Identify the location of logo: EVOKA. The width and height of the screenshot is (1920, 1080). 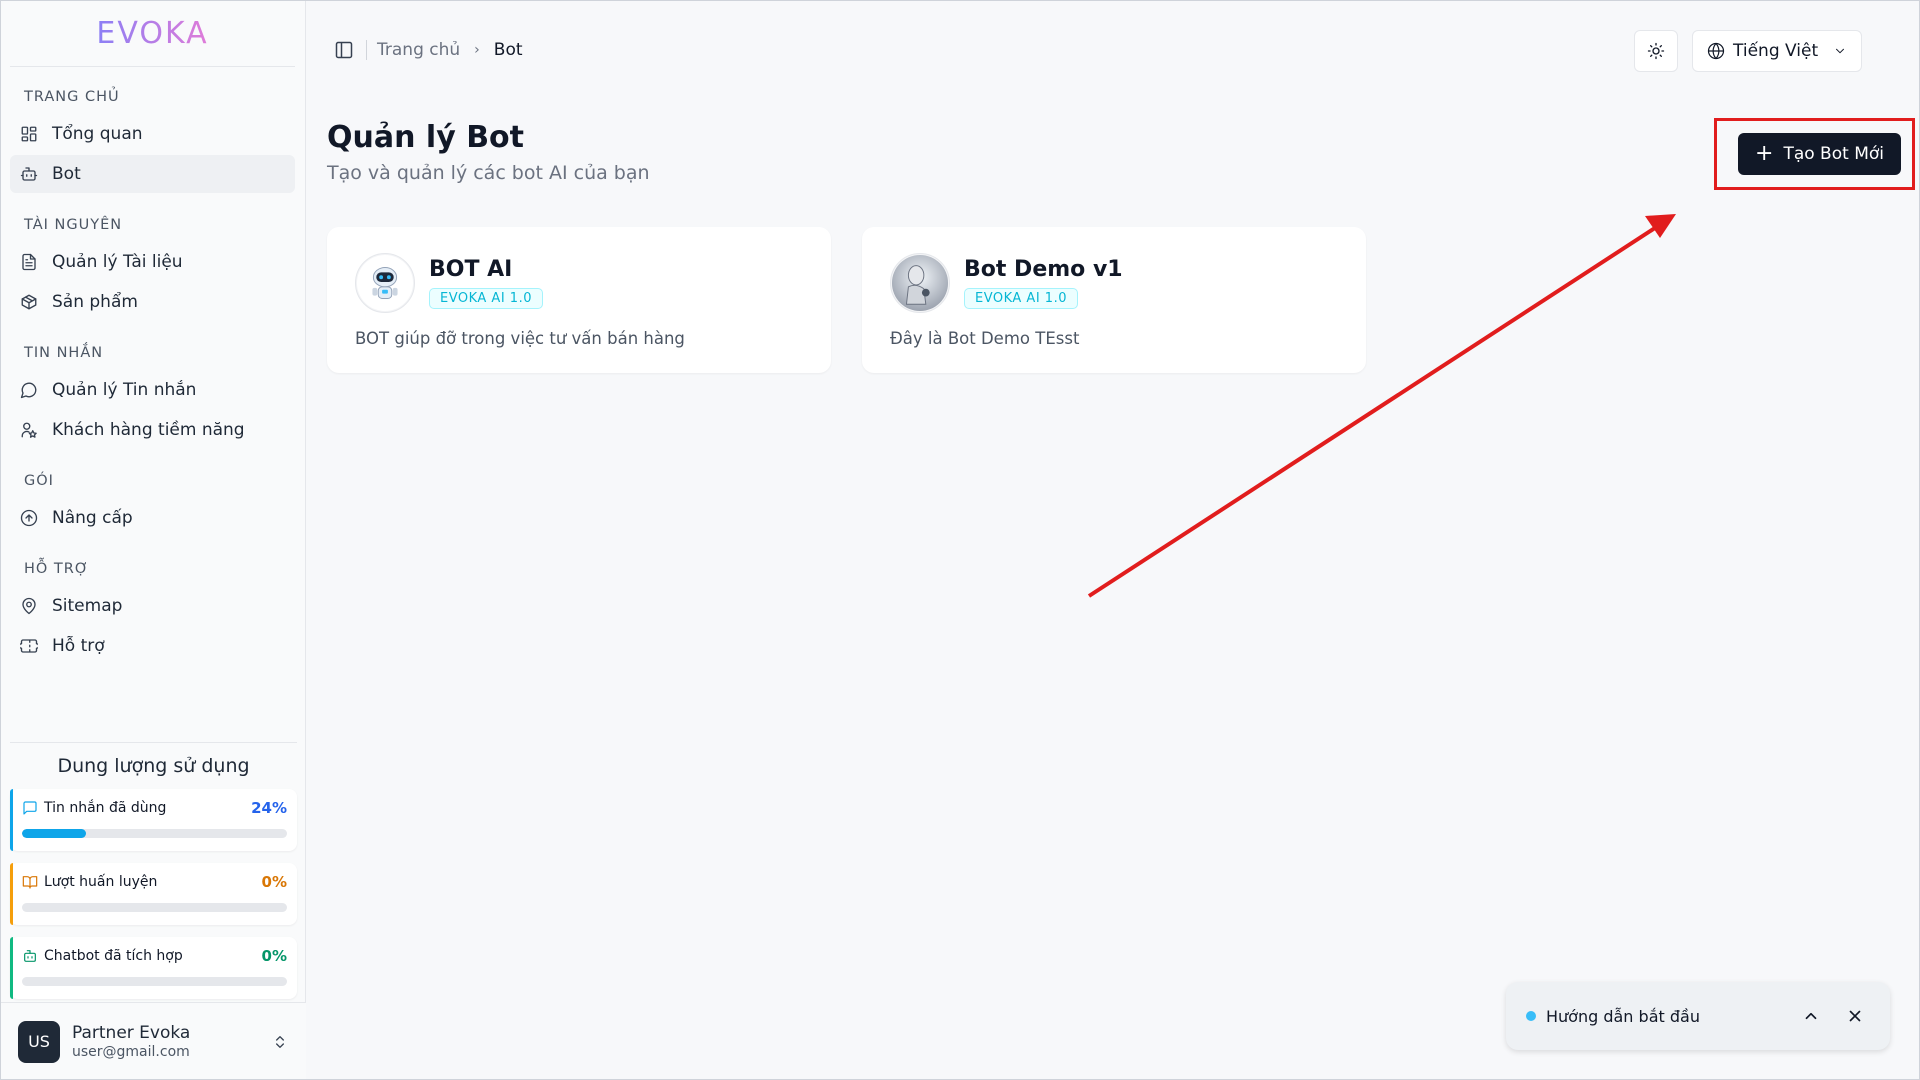
(152, 33).